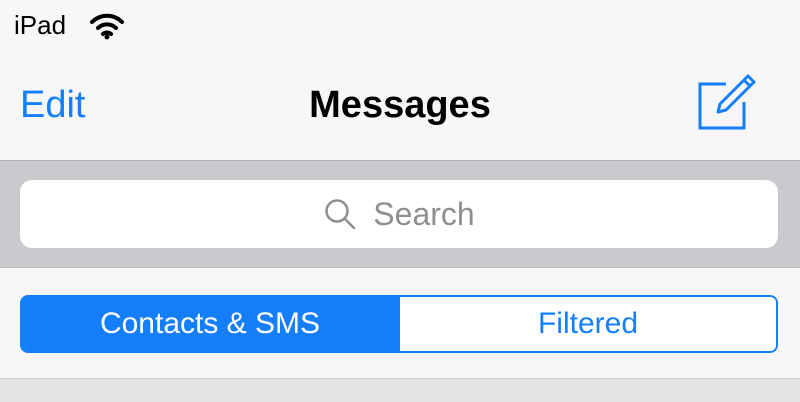  I want to click on status-bar: iPad, so click(400, 25).